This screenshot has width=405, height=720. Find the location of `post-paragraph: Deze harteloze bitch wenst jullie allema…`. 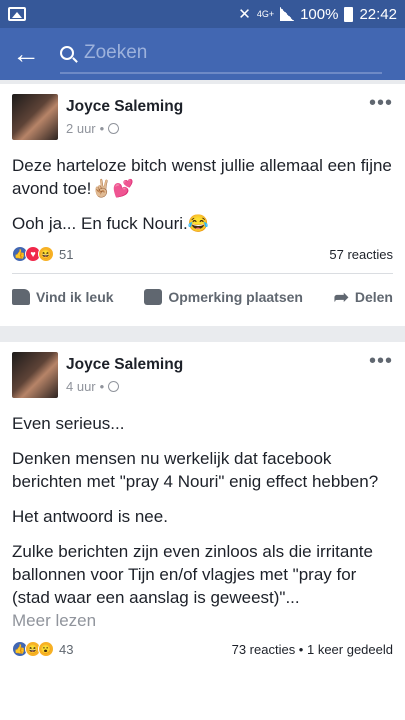

post-paragraph: Deze harteloze bitch wenst jullie allema… is located at coordinates (202, 177).